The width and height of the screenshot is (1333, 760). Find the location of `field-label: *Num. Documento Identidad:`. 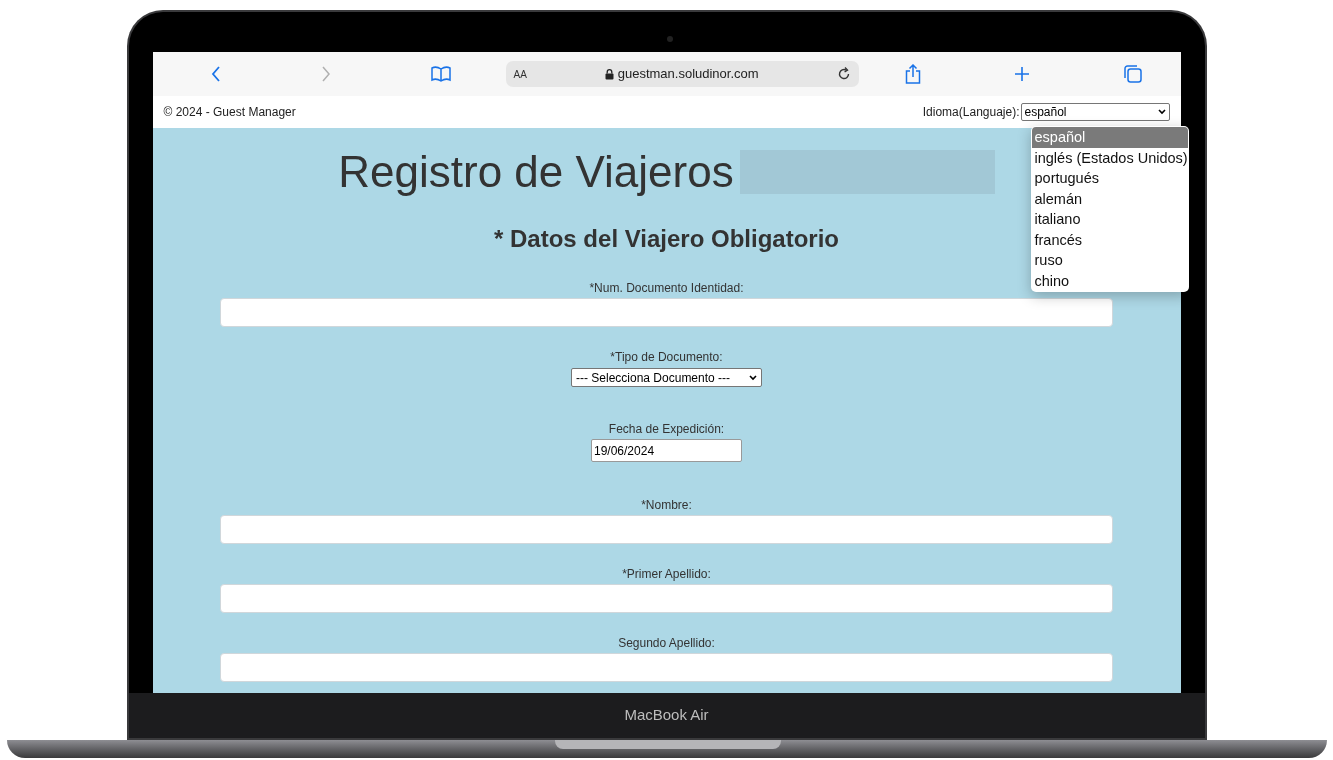

field-label: *Num. Documento Identidad: is located at coordinates (666, 288).